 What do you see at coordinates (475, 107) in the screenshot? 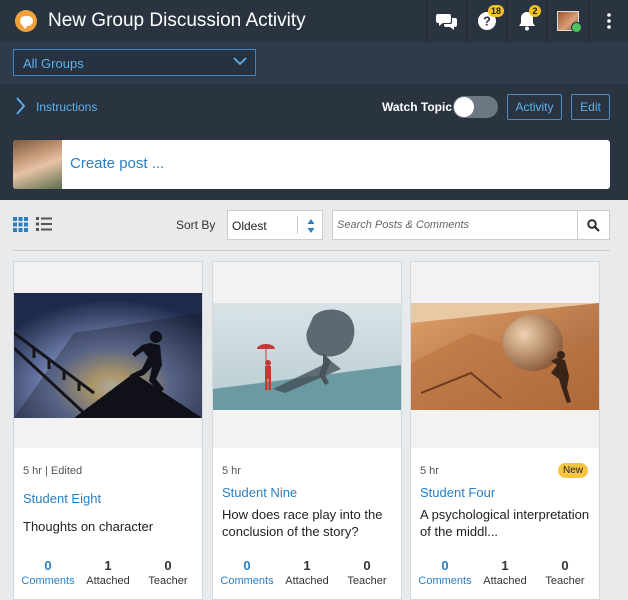
I see `watch-topic-toggle` at bounding box center [475, 107].